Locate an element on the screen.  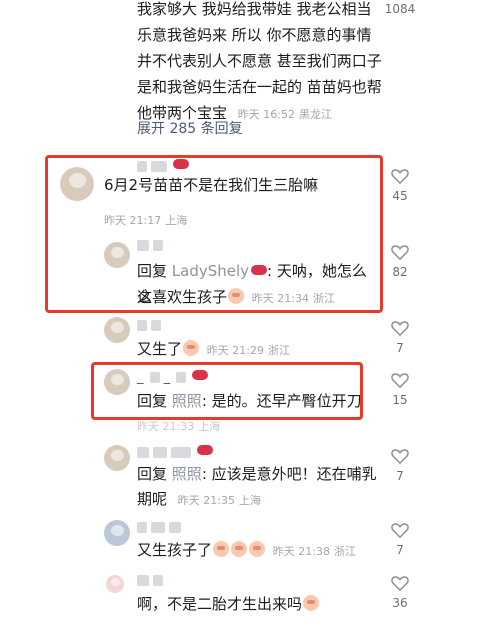
like-count: 1084 is located at coordinates (400, 9).